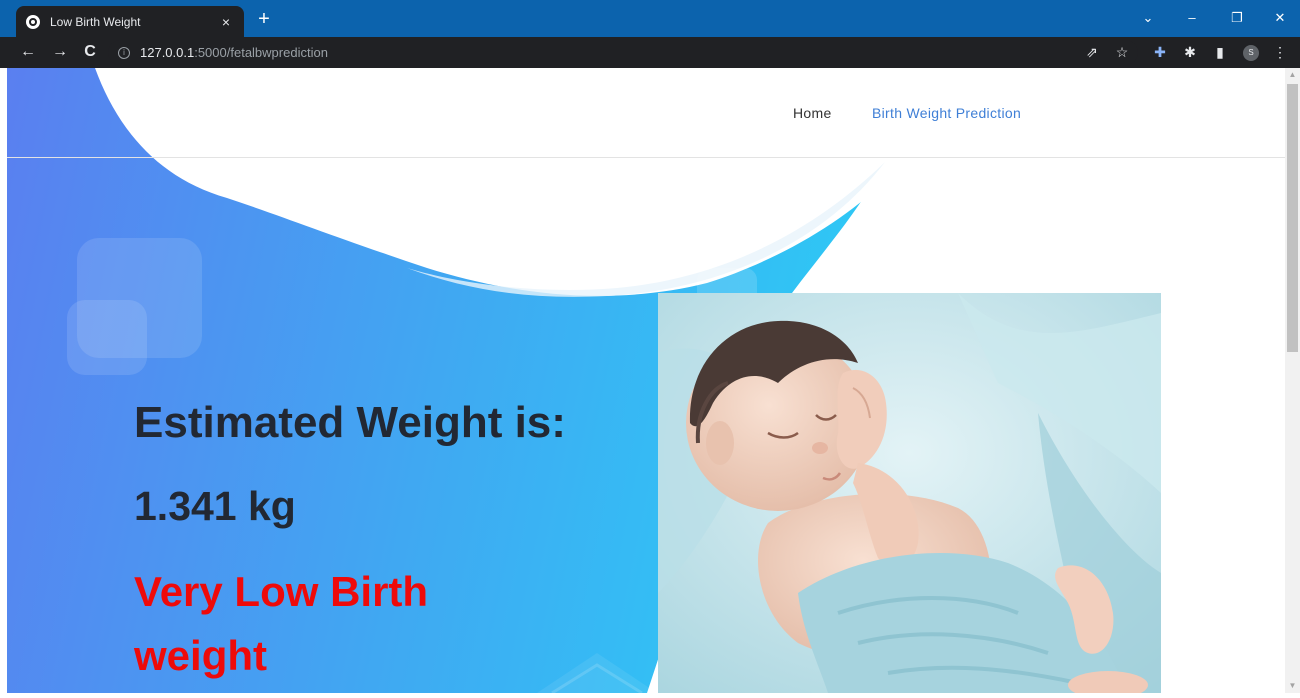 Image resolution: width=1300 pixels, height=698 pixels. What do you see at coordinates (1122, 52) in the screenshot?
I see `bookmark-star-icon: ☆` at bounding box center [1122, 52].